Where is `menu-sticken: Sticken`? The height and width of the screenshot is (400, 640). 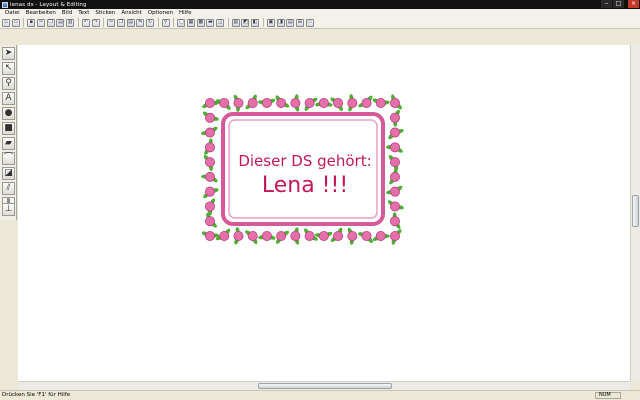
menu-sticken: Sticken is located at coordinates (105, 13).